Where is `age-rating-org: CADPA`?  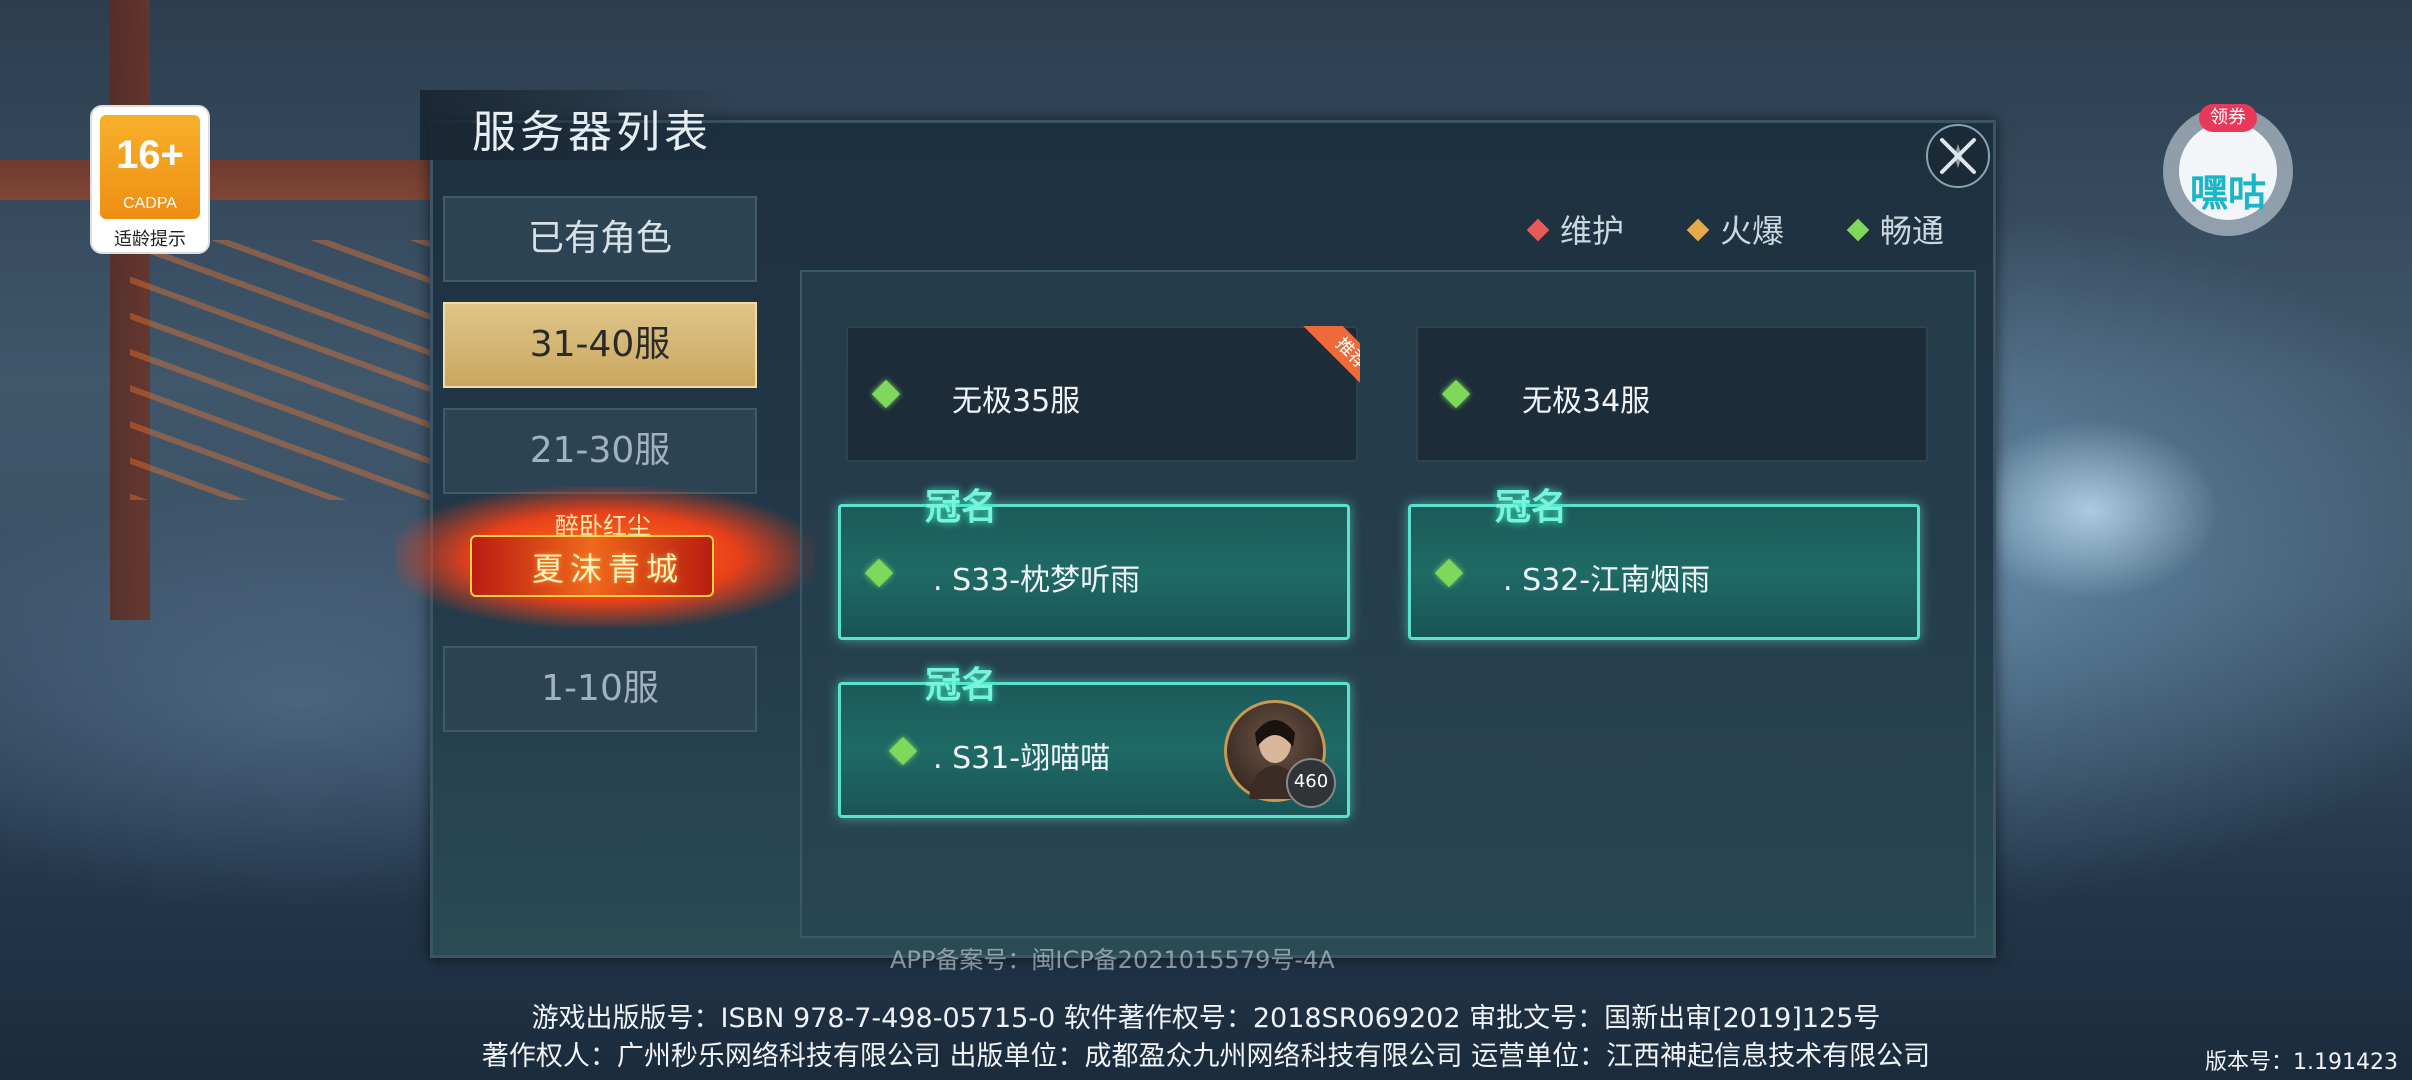 age-rating-org: CADPA is located at coordinates (150, 203).